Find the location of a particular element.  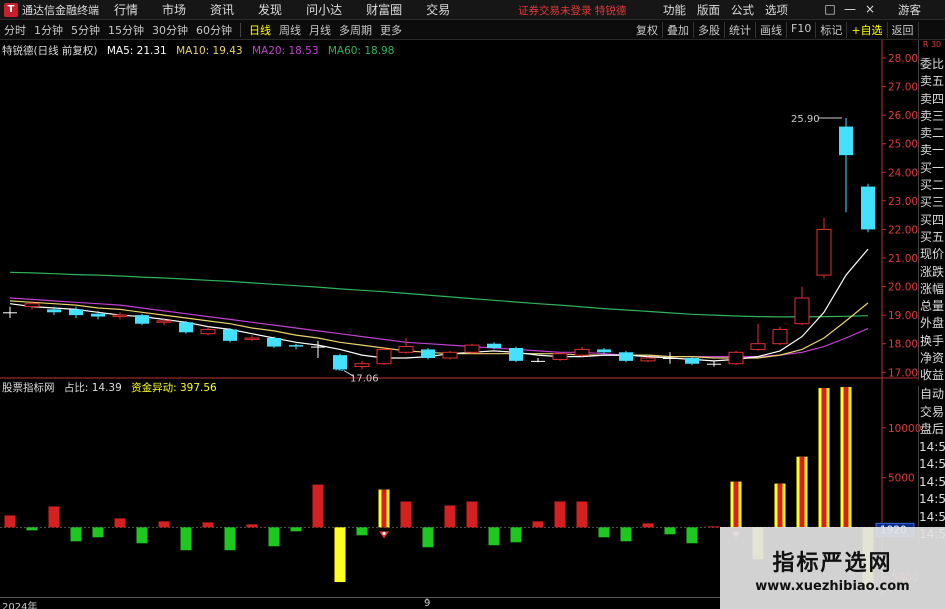

side-quote-item: 委比 is located at coordinates (932, 64).